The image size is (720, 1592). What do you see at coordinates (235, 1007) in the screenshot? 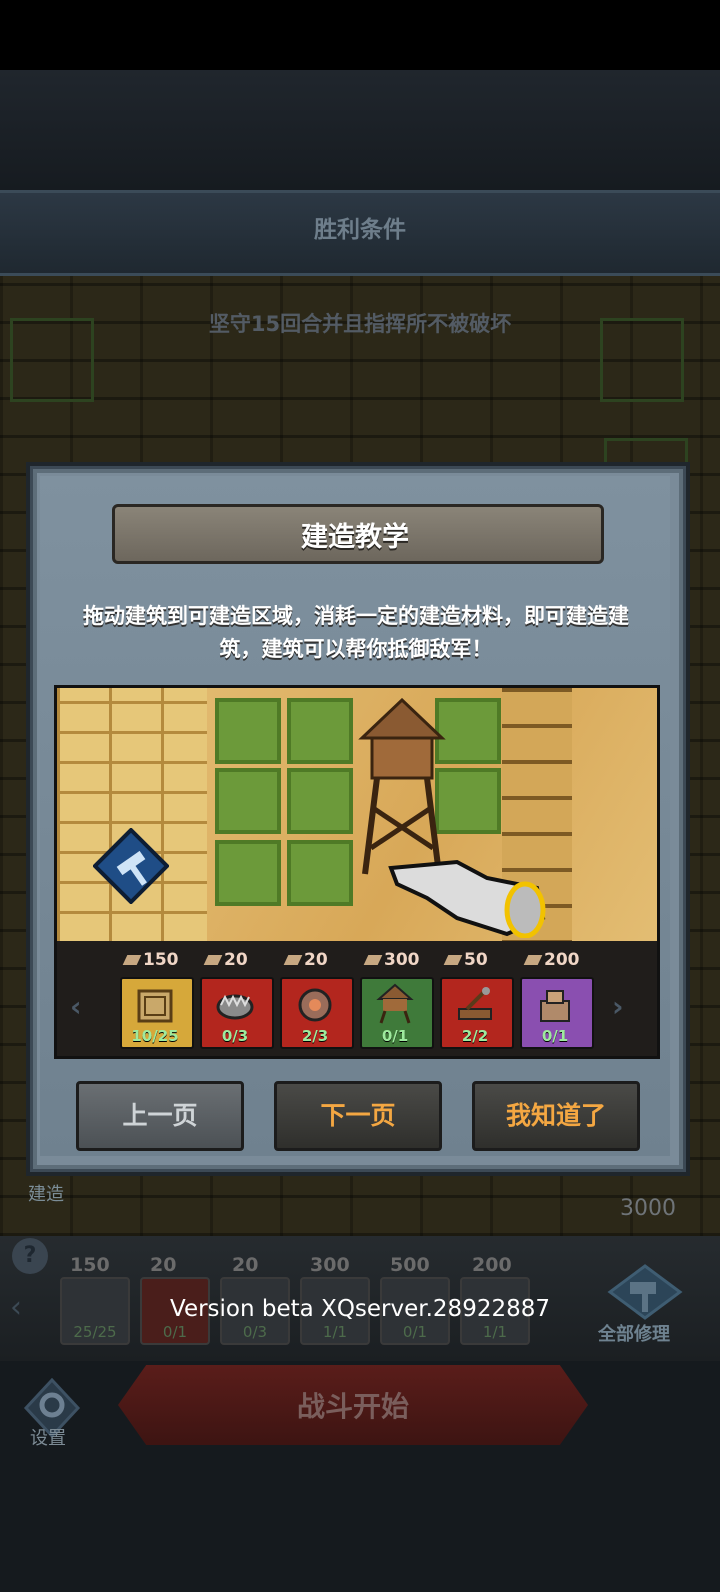
I see `bear-trap-icon` at bounding box center [235, 1007].